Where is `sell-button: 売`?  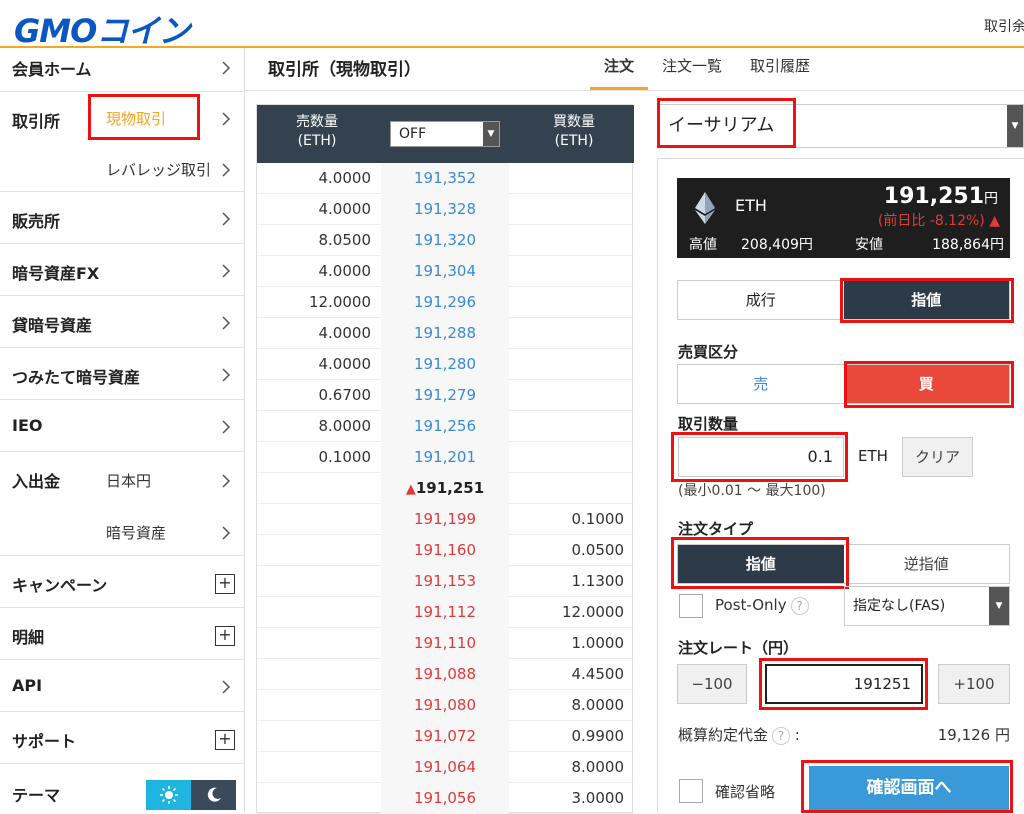 sell-button: 売 is located at coordinates (761, 384).